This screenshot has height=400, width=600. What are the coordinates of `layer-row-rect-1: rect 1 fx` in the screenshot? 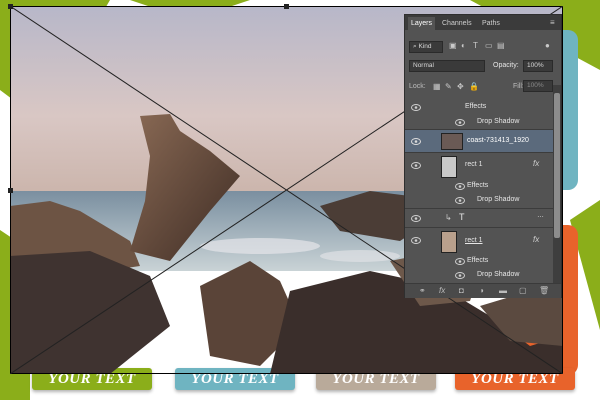 It's located at (479, 166).